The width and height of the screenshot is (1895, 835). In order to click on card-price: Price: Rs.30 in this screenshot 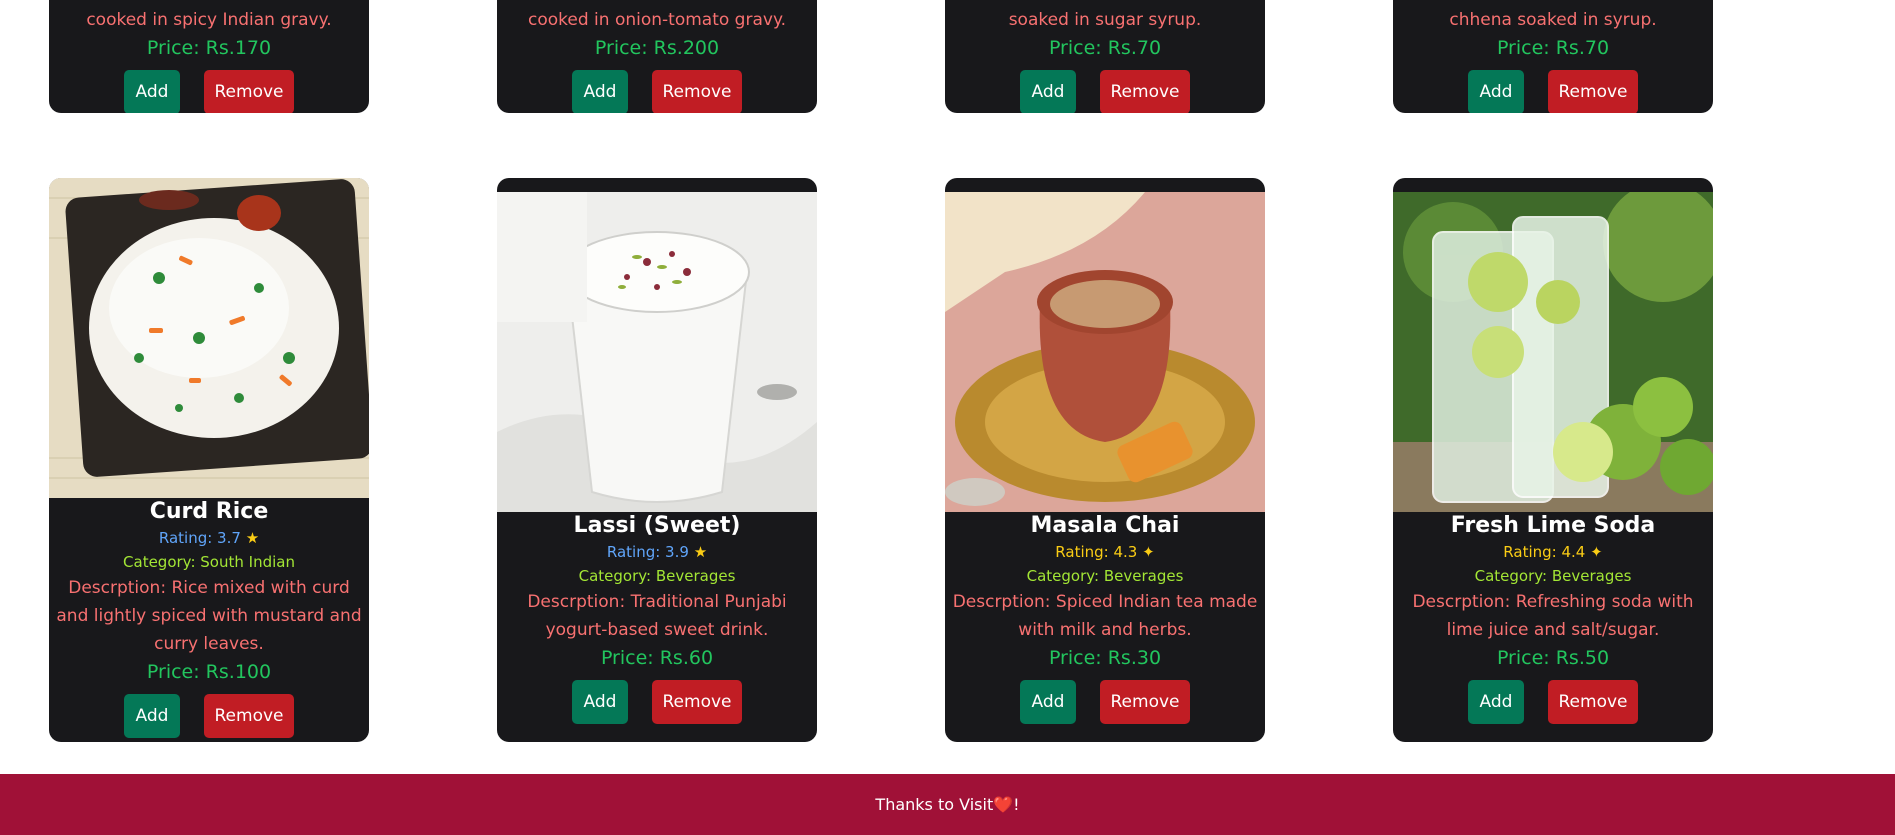, I will do `click(1105, 658)`.